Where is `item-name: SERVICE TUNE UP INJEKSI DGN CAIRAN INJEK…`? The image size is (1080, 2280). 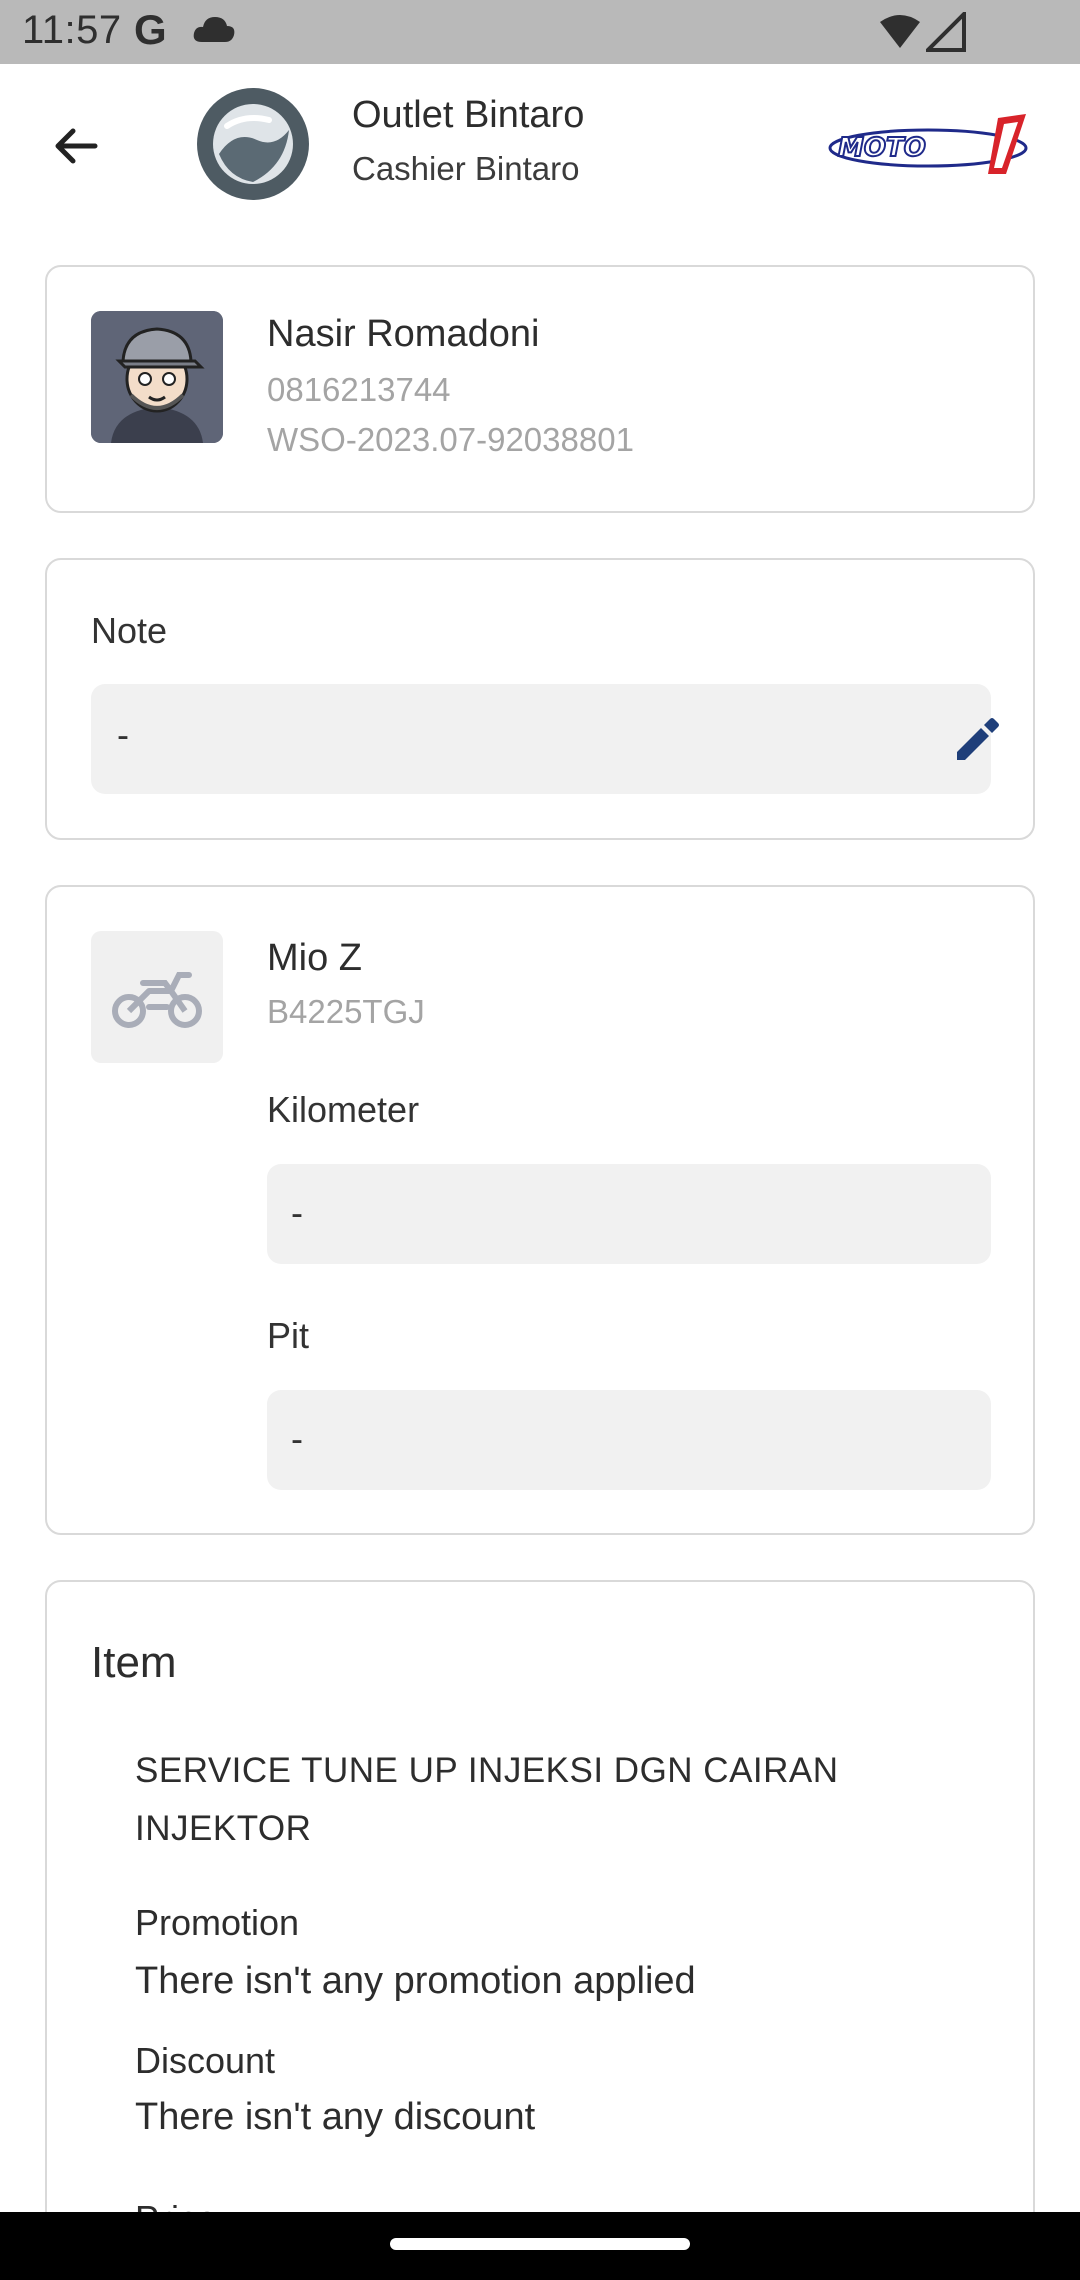 item-name: SERVICE TUNE UP INJEKSI DGN CAIRAN INJEK… is located at coordinates (487, 1799).